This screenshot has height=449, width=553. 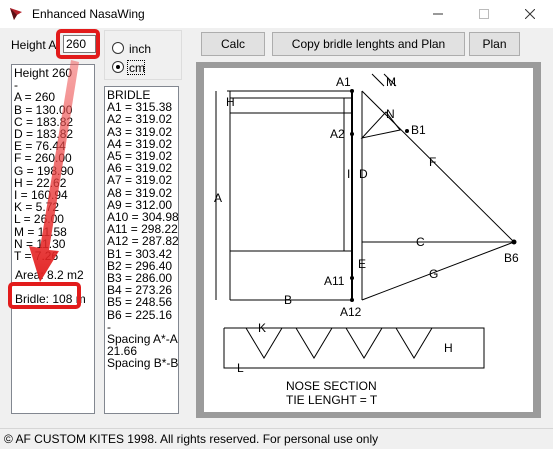 What do you see at coordinates (143, 241) in the screenshot?
I see `bridle-line: A12 = 287.82` at bounding box center [143, 241].